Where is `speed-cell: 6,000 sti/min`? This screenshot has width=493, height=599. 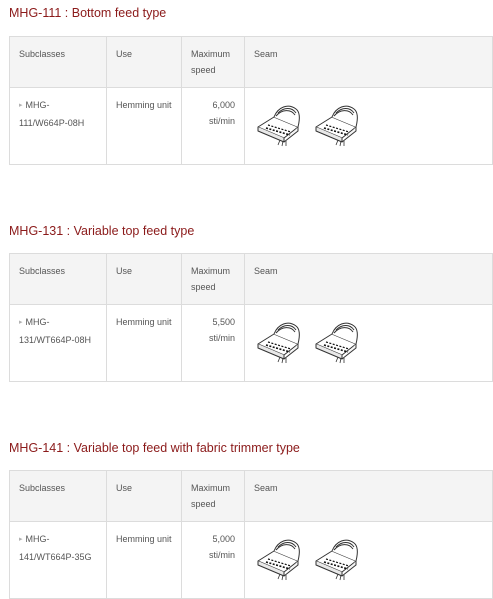
speed-cell: 6,000 sti/min is located at coordinates (213, 126).